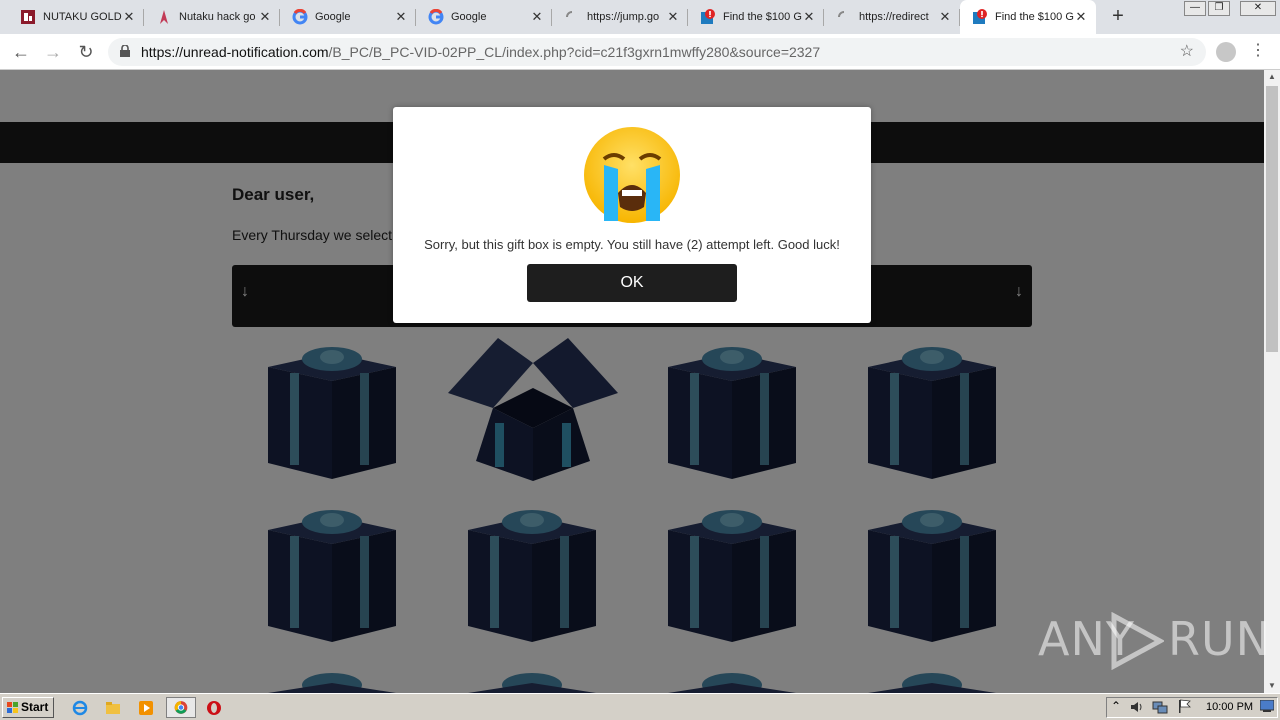 The width and height of the screenshot is (1280, 720). I want to click on nutaku-hack-icon, so click(164, 17).